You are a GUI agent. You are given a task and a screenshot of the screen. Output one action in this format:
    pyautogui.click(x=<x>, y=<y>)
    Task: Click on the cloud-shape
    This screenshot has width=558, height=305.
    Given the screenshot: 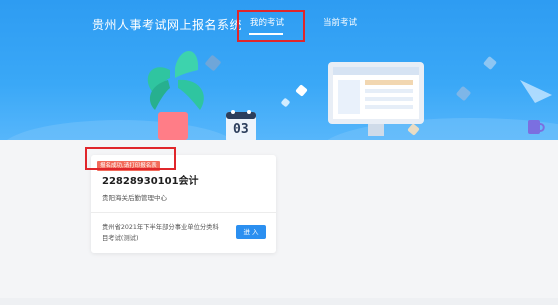 What is the action you would take?
    pyautogui.click(x=120, y=130)
    